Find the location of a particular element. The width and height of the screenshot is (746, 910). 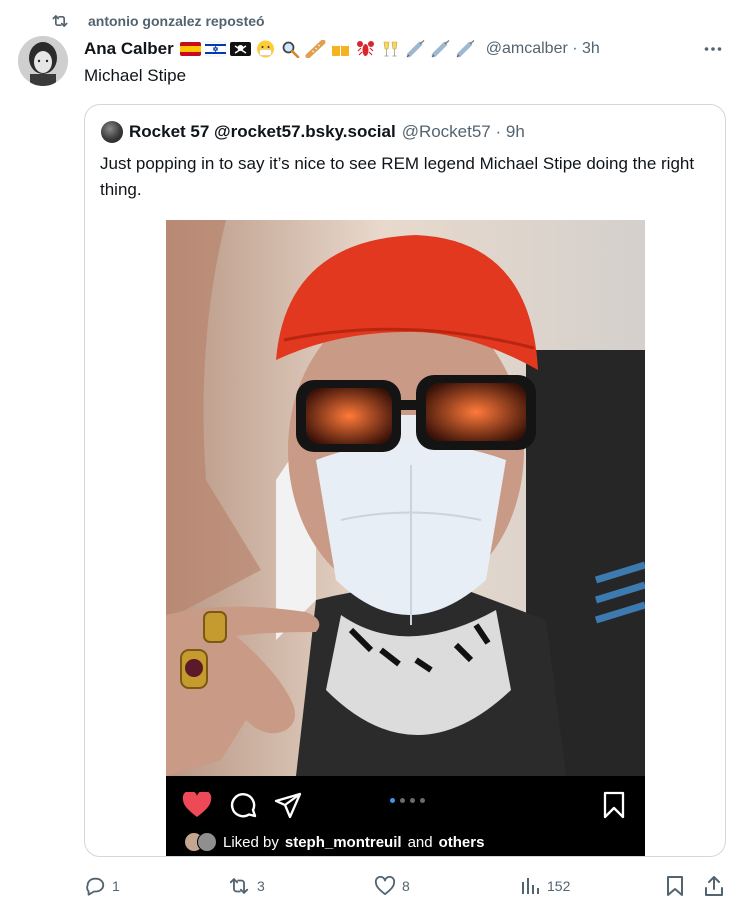

liker-avatars is located at coordinates (200, 842).